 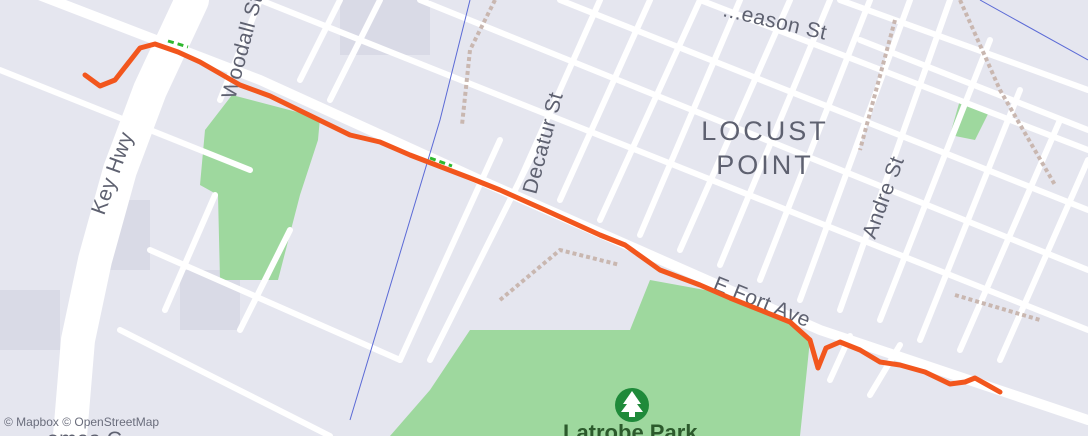 I want to click on park-marker, so click(x=632, y=405).